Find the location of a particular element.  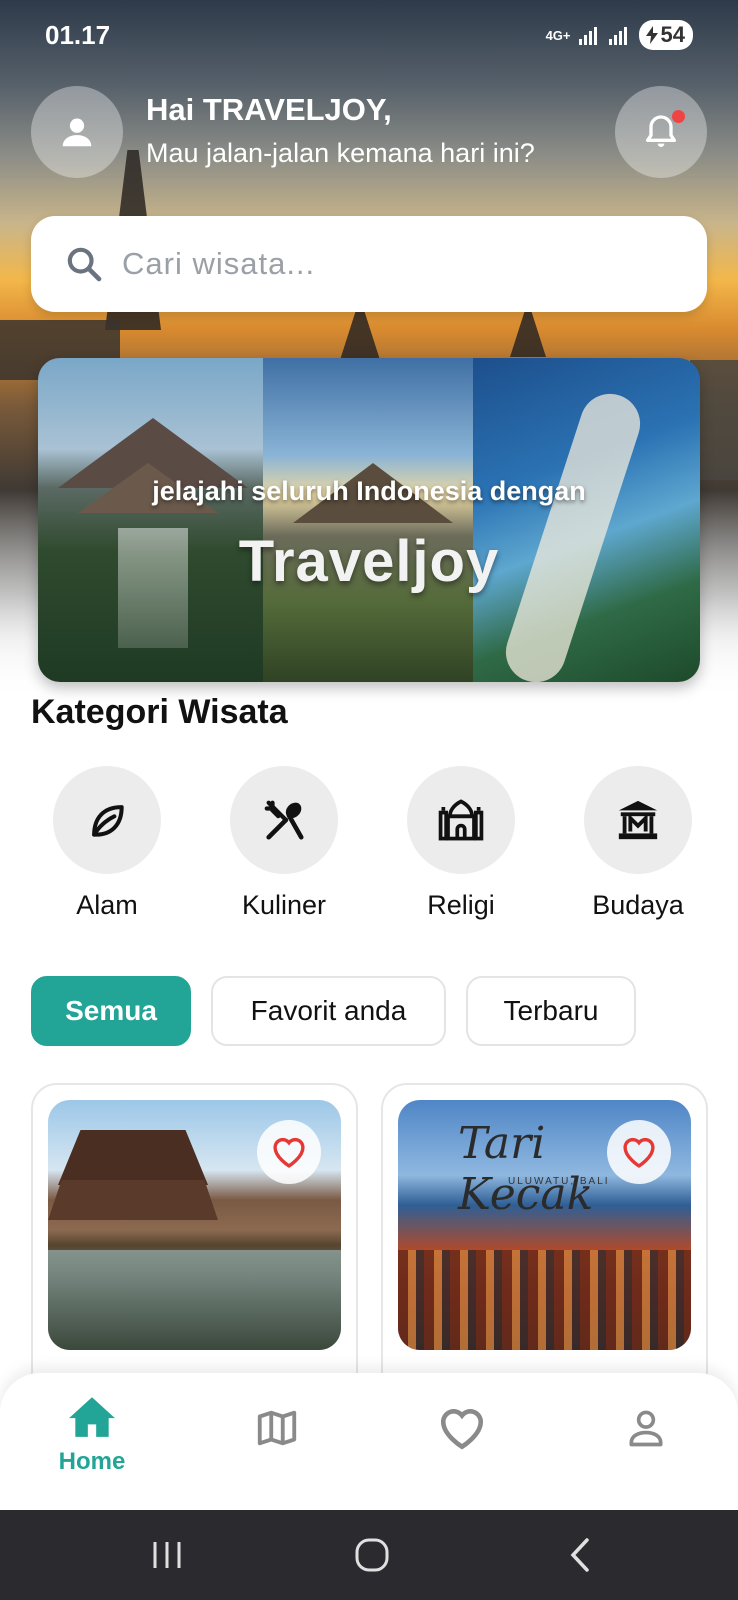

greeting-subtitle: Mau jalan-jalan kemana hari ini? is located at coordinates (340, 153).